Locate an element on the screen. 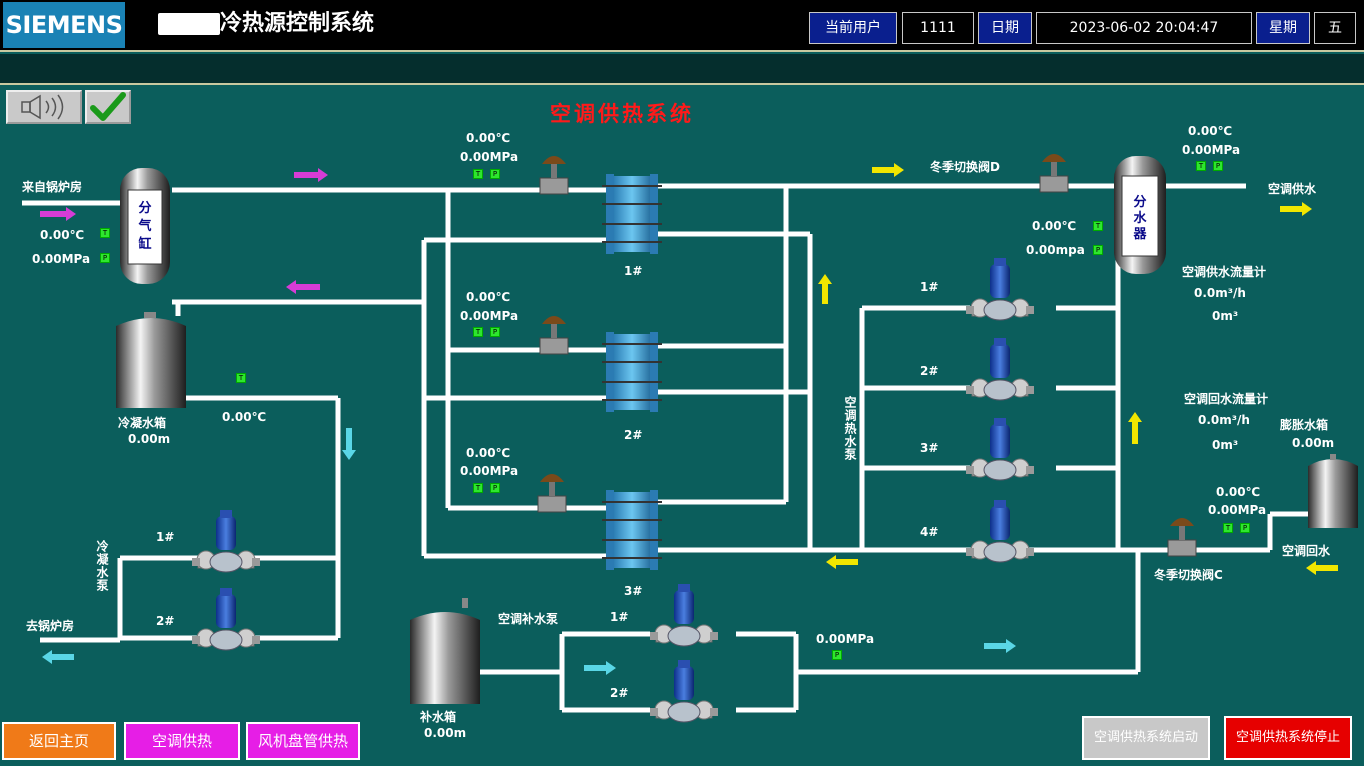 The image size is (1364, 766). distributor-press: 0.00mpa is located at coordinates (1055, 250).